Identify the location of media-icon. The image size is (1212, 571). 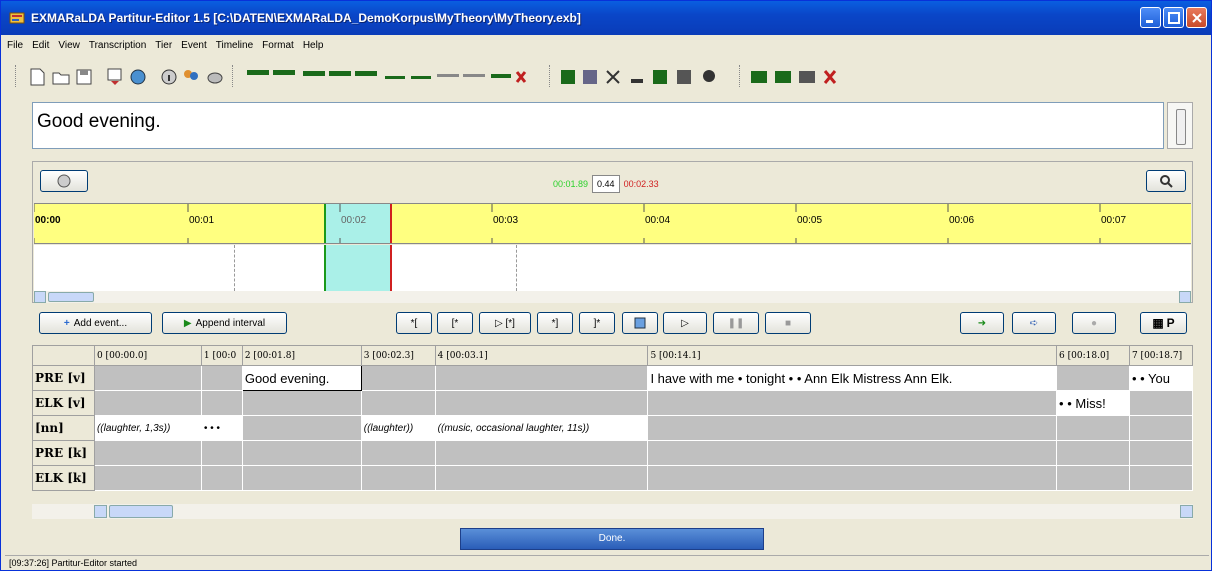
(215, 77).